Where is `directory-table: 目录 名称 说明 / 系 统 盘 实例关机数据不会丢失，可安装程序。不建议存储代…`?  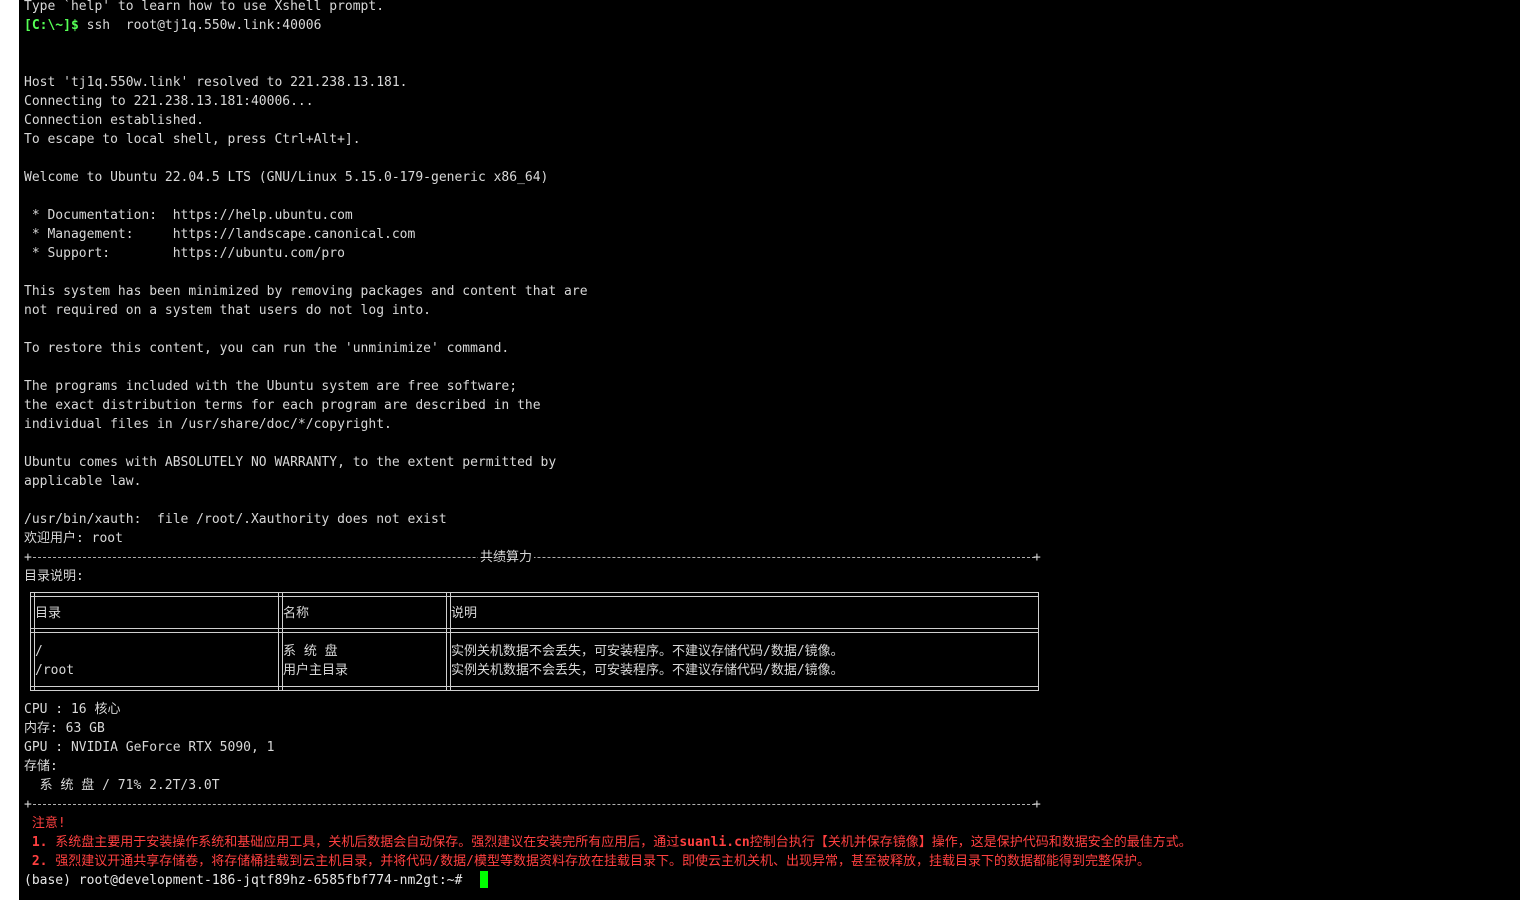
directory-table: 目录 名称 说明 / 系 统 盘 实例关机数据不会丢失，可安装程序。不建议存储代… is located at coordinates (534, 641).